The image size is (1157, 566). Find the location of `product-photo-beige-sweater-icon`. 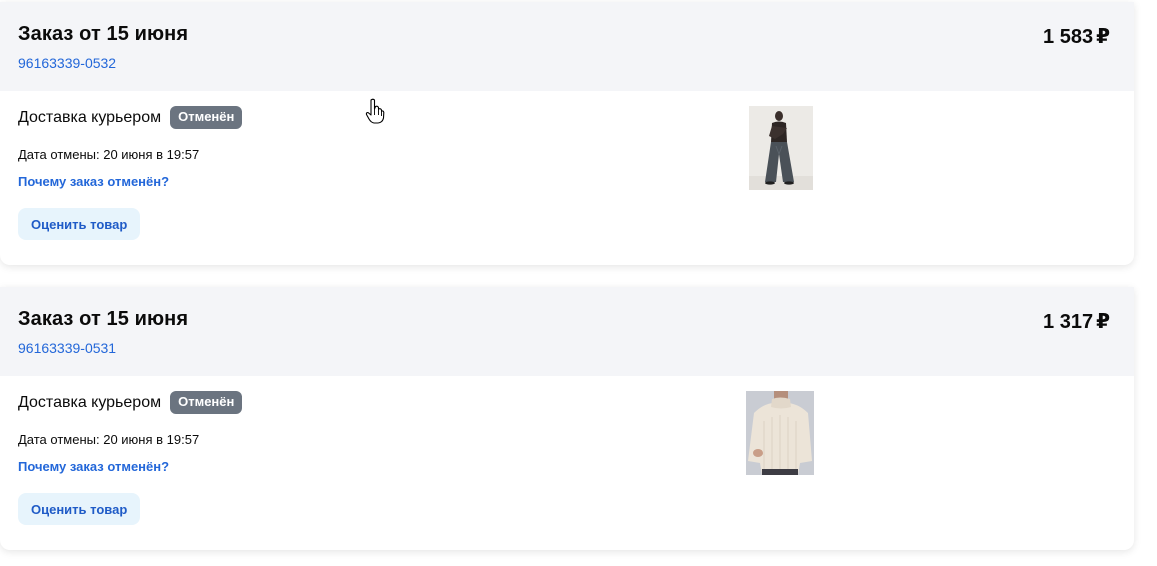

product-photo-beige-sweater-icon is located at coordinates (780, 433).